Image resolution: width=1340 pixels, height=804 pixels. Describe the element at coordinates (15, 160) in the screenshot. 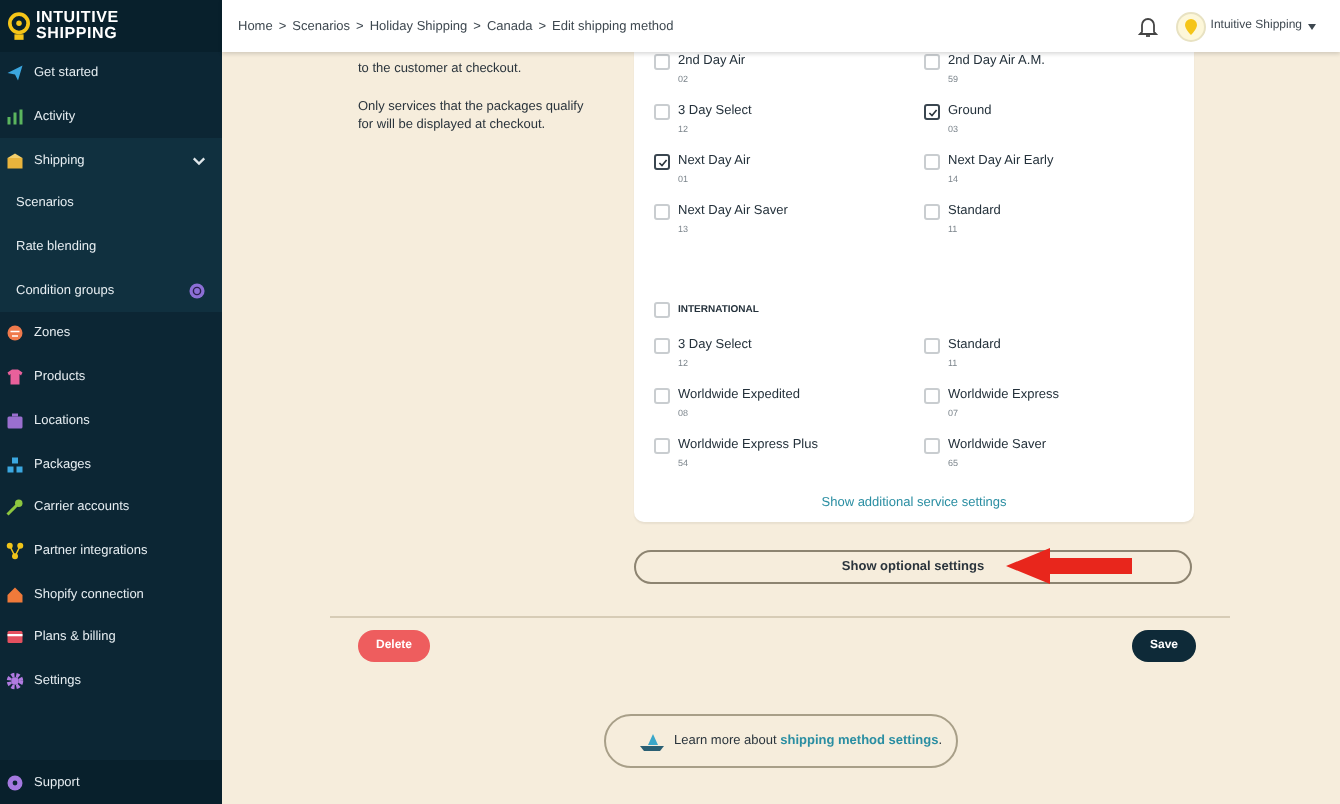

I see `box-icon` at that location.